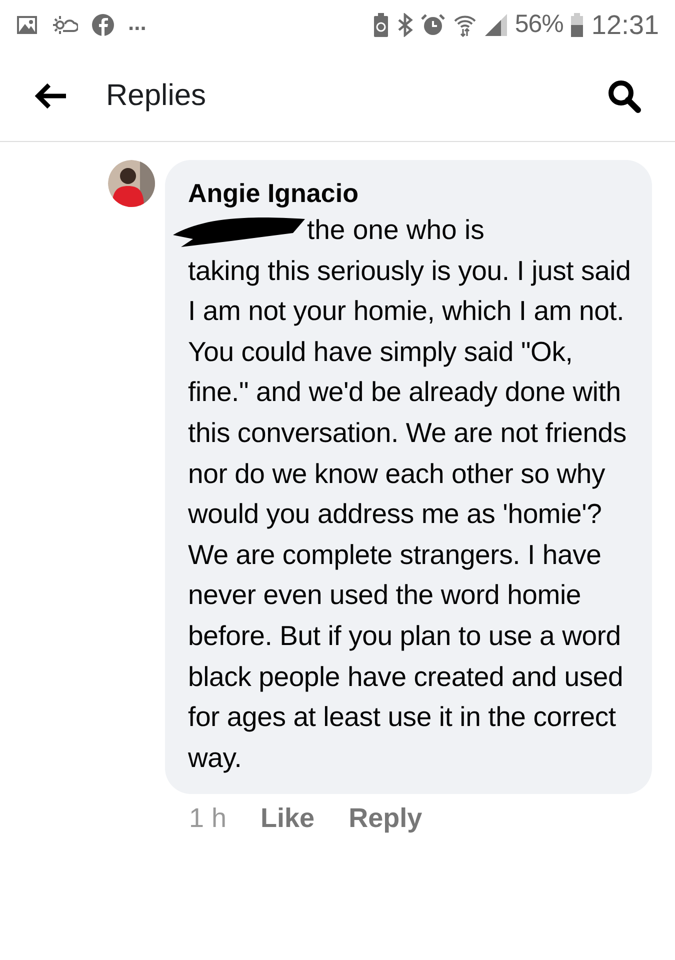 The height and width of the screenshot is (960, 675). Describe the element at coordinates (495, 25) in the screenshot. I see `signal-icon` at that location.